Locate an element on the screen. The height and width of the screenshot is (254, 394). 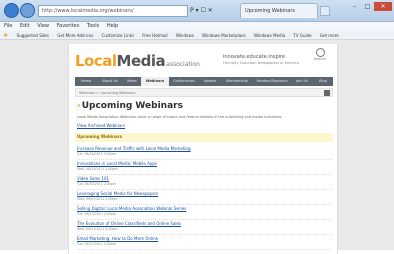
nav-awards: Awards is located at coordinates (210, 81).